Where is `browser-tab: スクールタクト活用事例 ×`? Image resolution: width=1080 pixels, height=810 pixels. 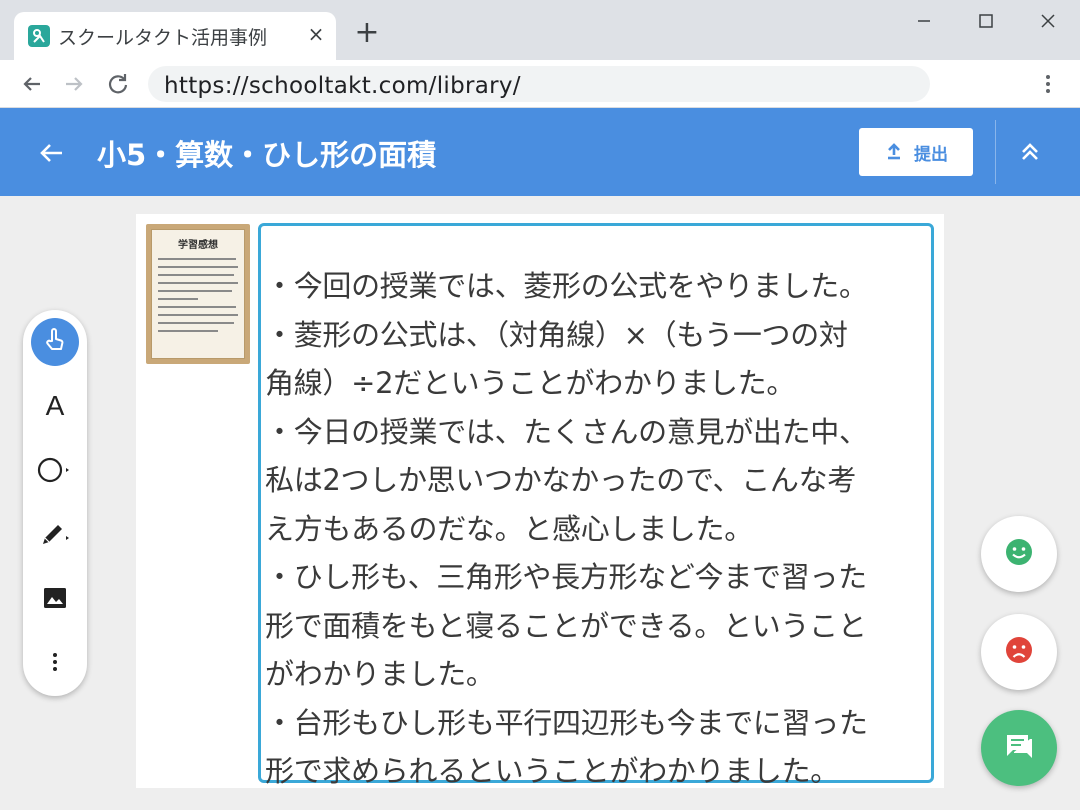 browser-tab: スクールタクト活用事例 × is located at coordinates (175, 36).